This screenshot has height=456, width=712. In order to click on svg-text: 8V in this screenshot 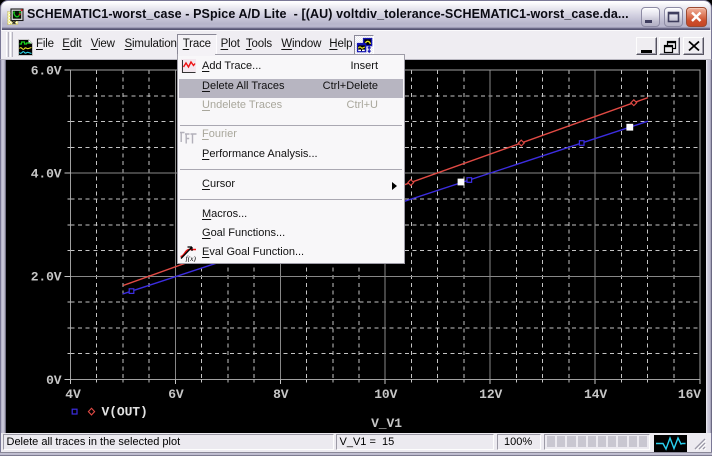, I will do `click(281, 394)`.